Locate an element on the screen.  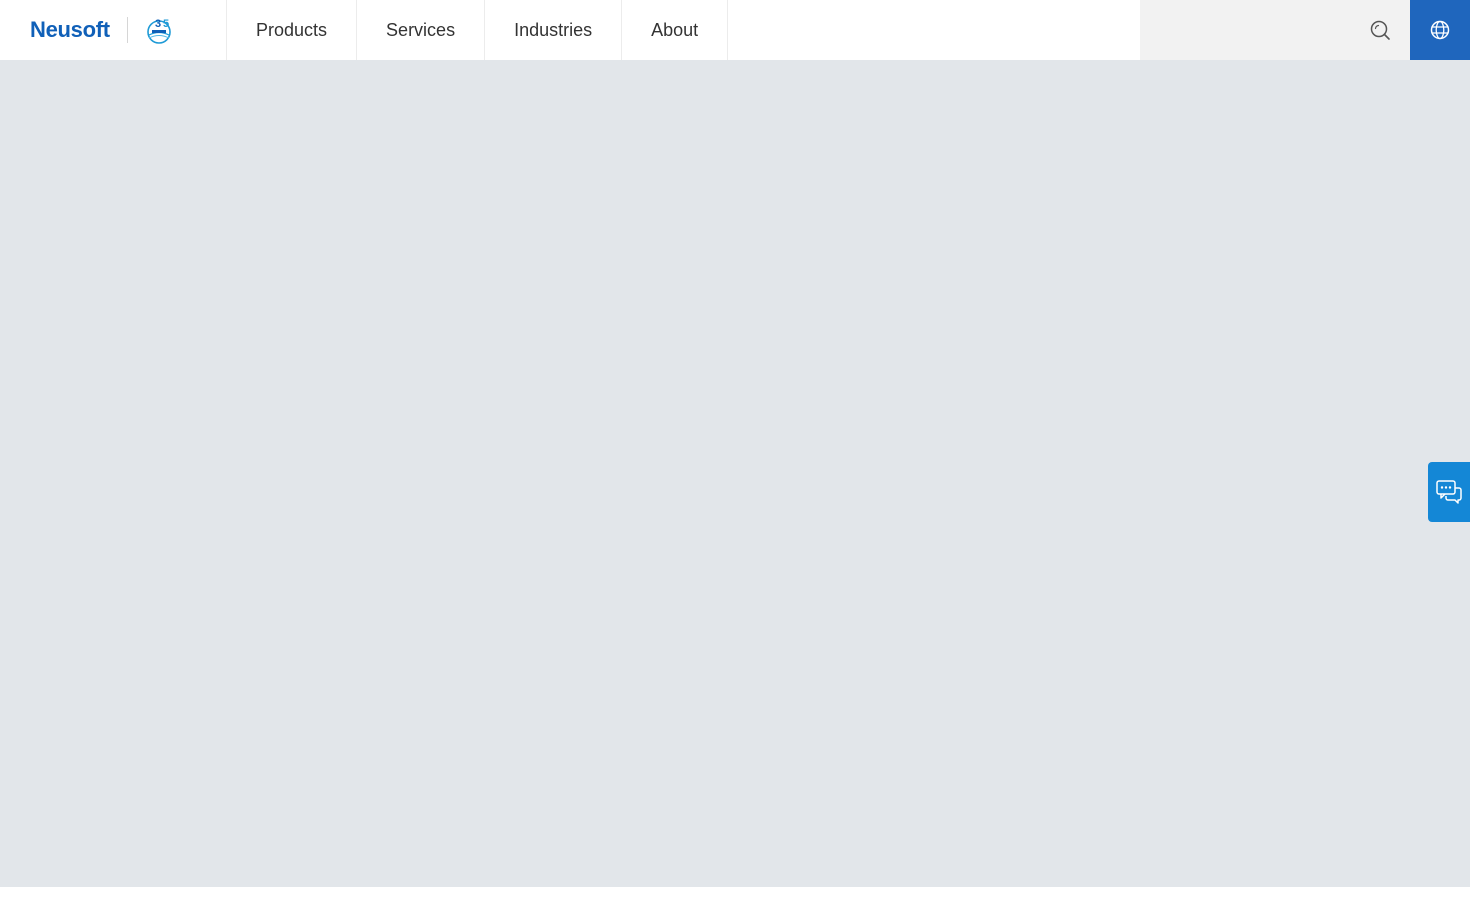
nav-item-industries: Industries is located at coordinates (554, 30).